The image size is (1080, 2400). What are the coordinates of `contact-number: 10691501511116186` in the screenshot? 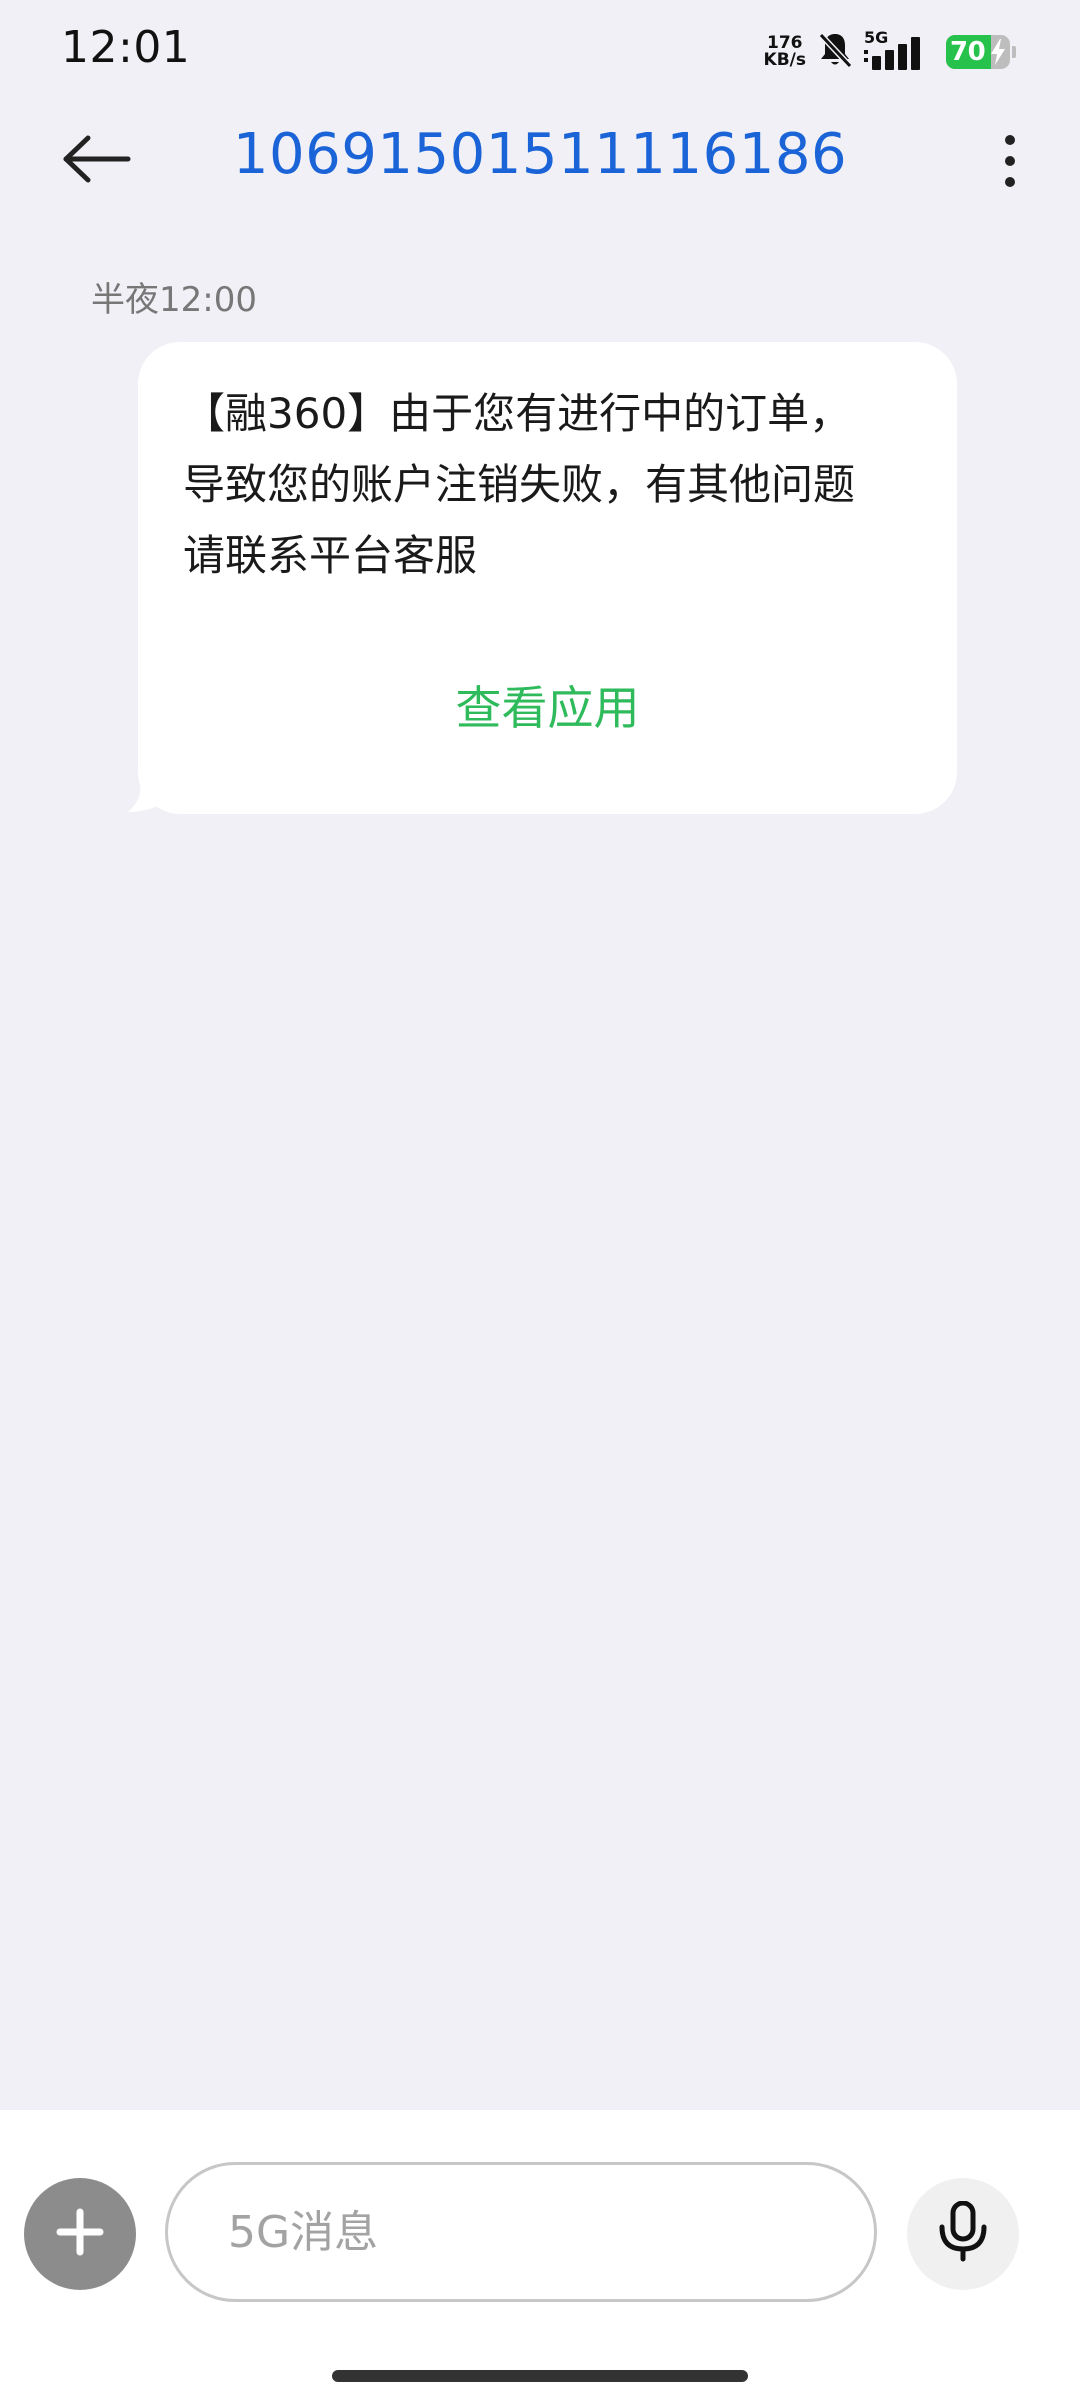 It's located at (540, 154).